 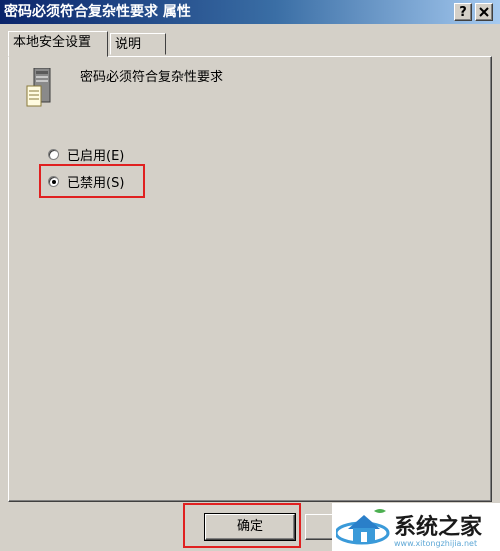 I want to click on watermark: 系统之家 www.xitongzhijia.net, so click(x=416, y=527).